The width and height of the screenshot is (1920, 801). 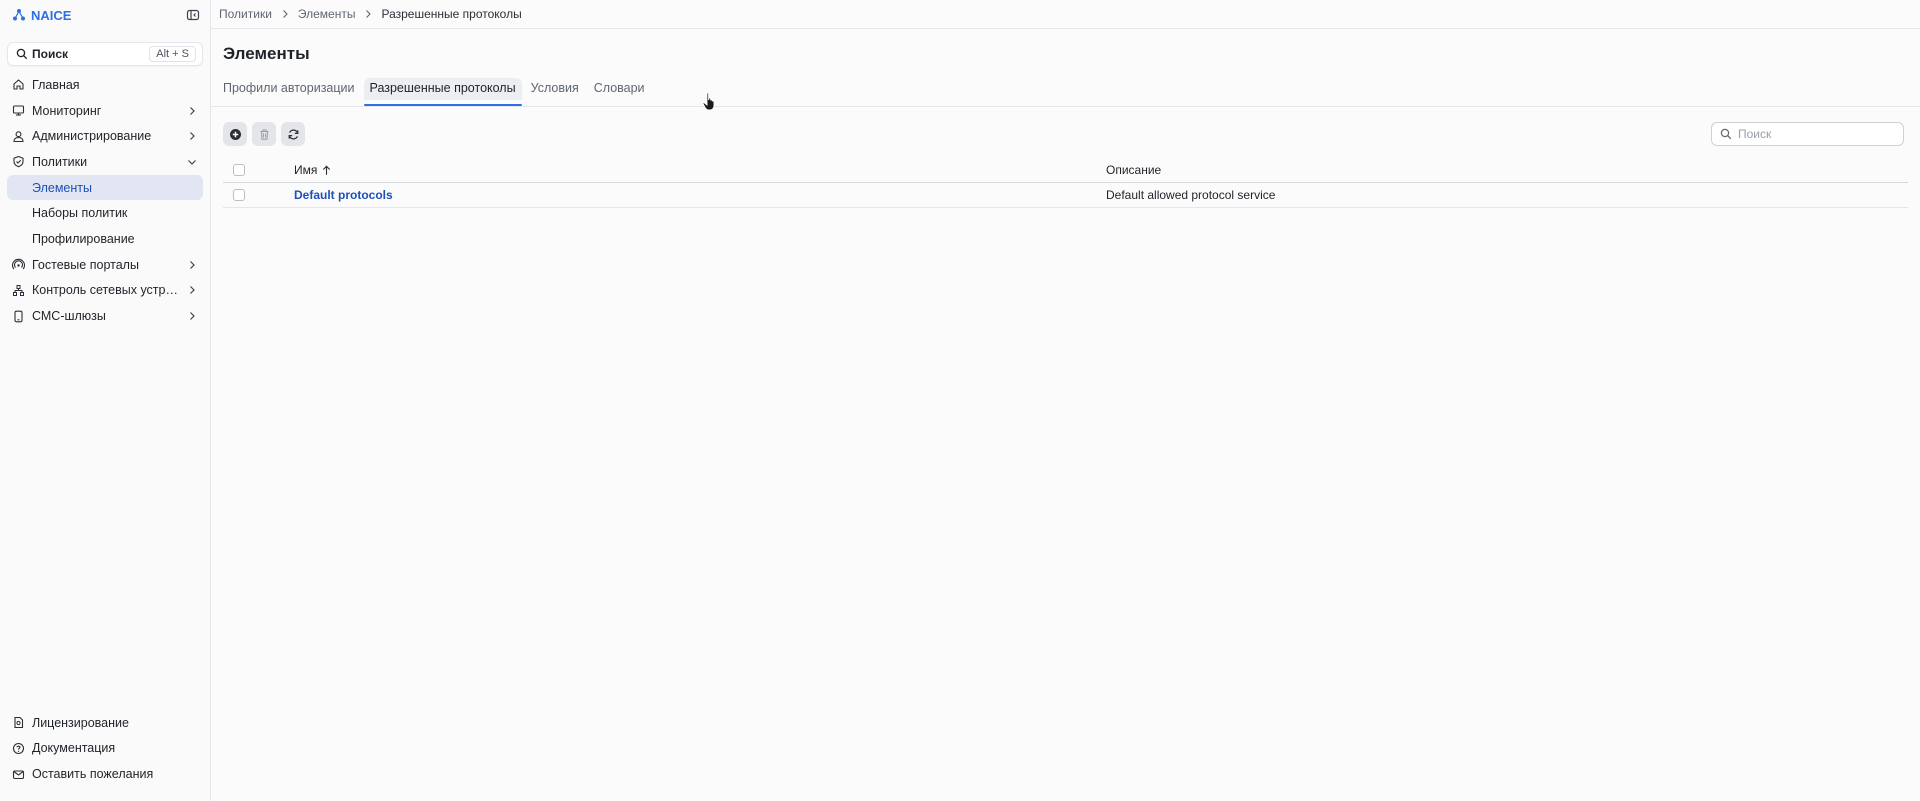 What do you see at coordinates (92, 136) in the screenshot?
I see `sidebar-item-label: Администрирование` at bounding box center [92, 136].